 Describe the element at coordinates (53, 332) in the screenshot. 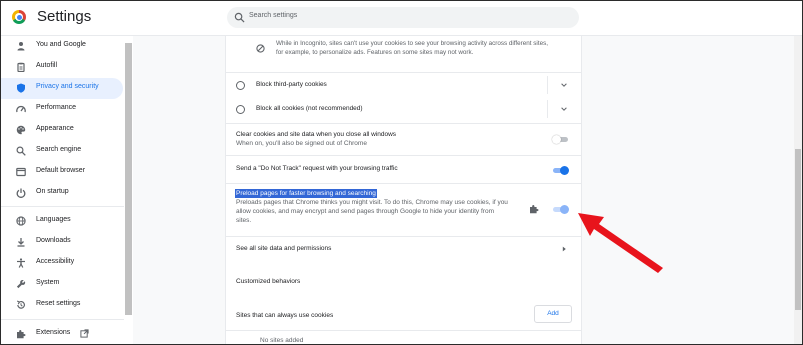

I see `sidebar-item-label: Extensions` at that location.